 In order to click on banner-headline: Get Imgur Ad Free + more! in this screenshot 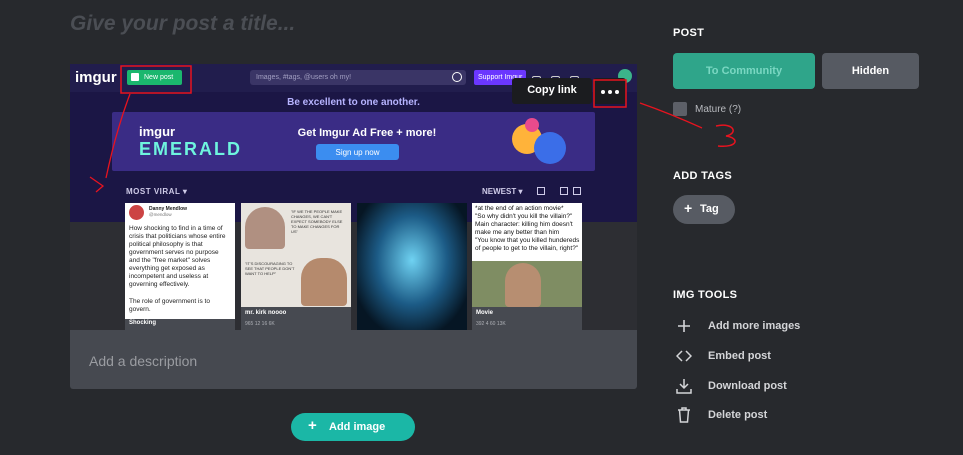, I will do `click(367, 133)`.